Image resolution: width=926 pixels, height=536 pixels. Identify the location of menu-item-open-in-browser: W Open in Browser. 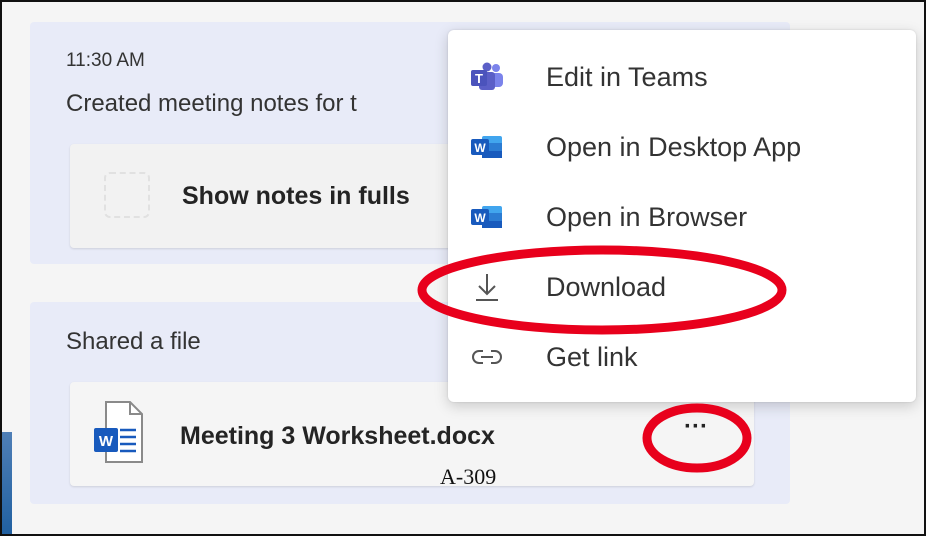
(682, 217).